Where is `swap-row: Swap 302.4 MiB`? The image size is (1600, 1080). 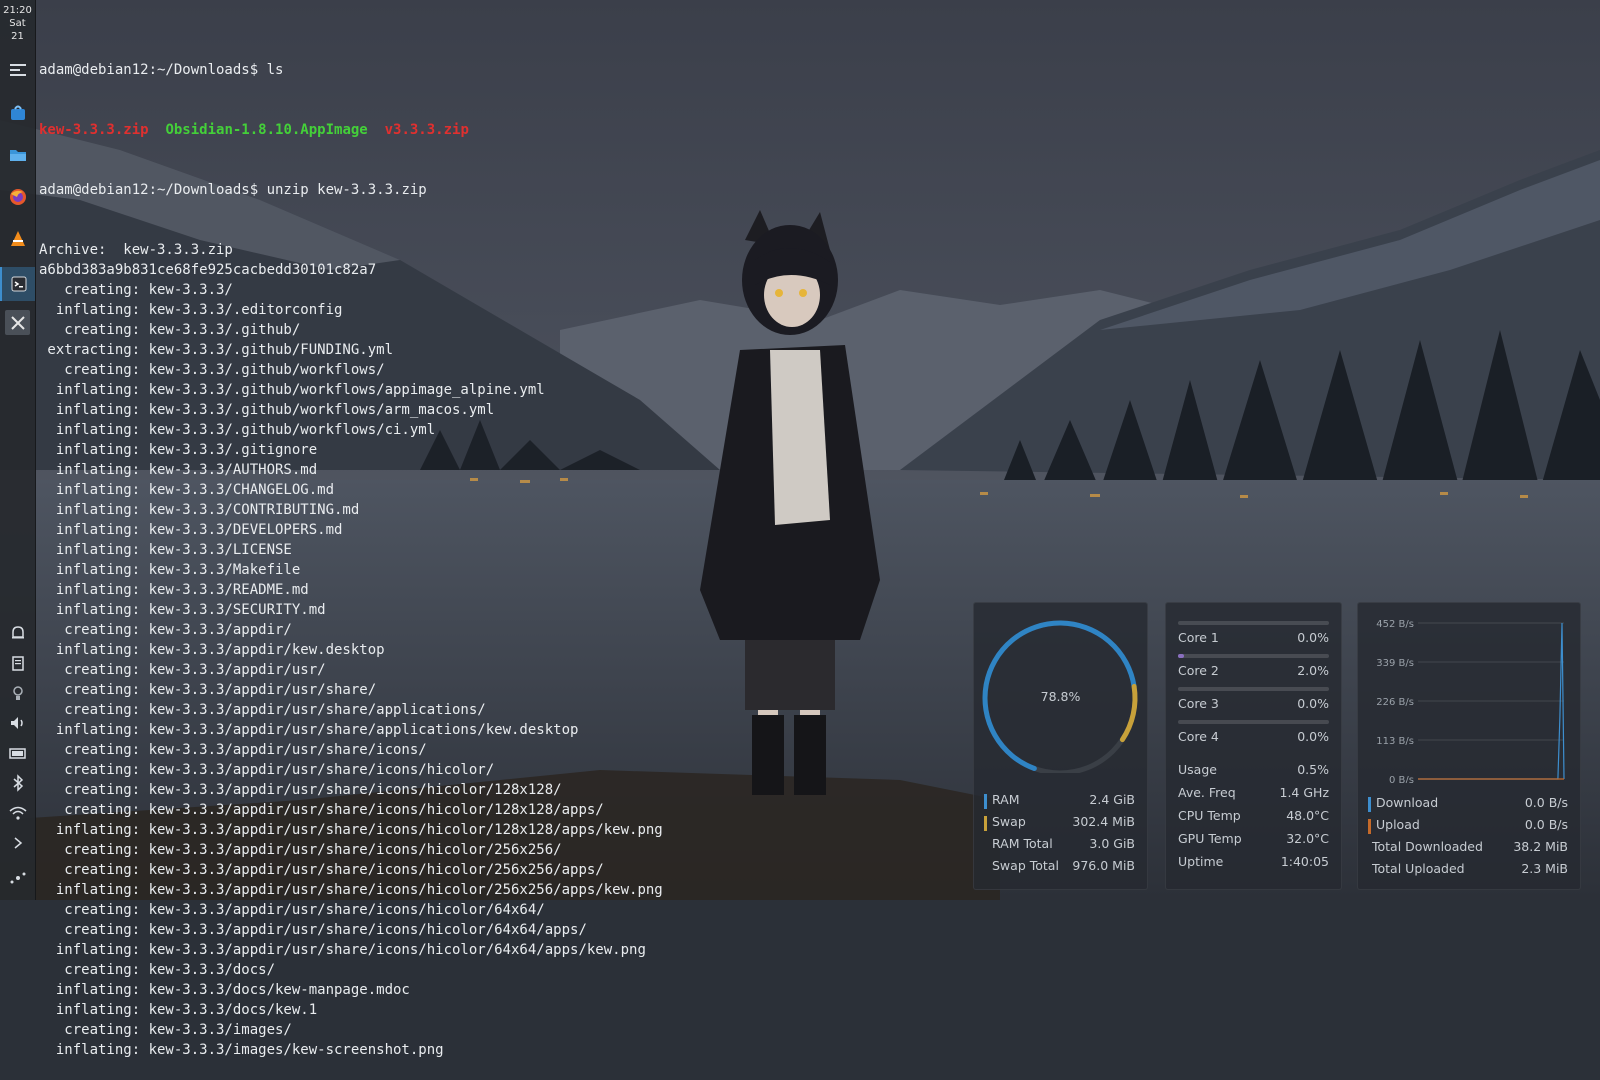
swap-row: Swap 302.4 MiB is located at coordinates (1059, 821).